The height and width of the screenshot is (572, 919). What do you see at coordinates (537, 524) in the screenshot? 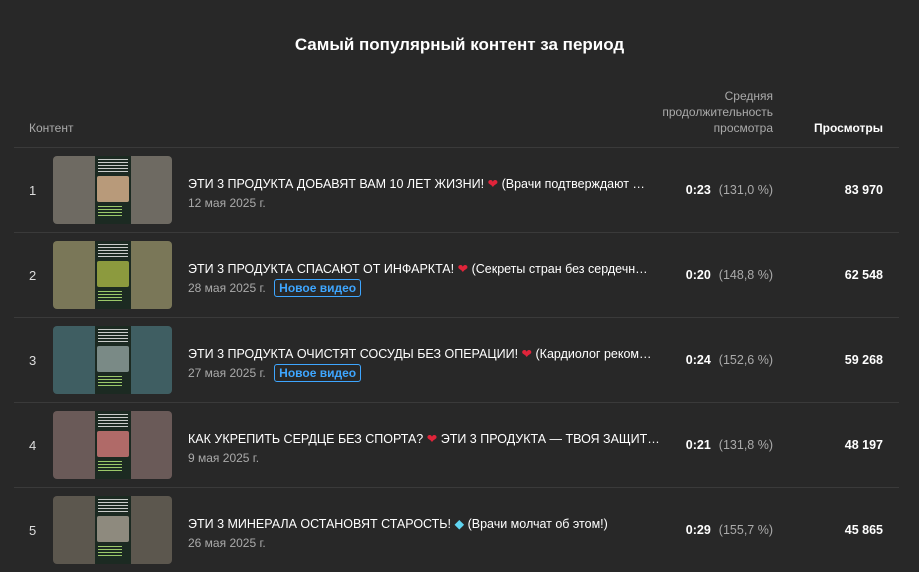
I see `video-title-rest: (Врачи молчат об этом!)` at bounding box center [537, 524].